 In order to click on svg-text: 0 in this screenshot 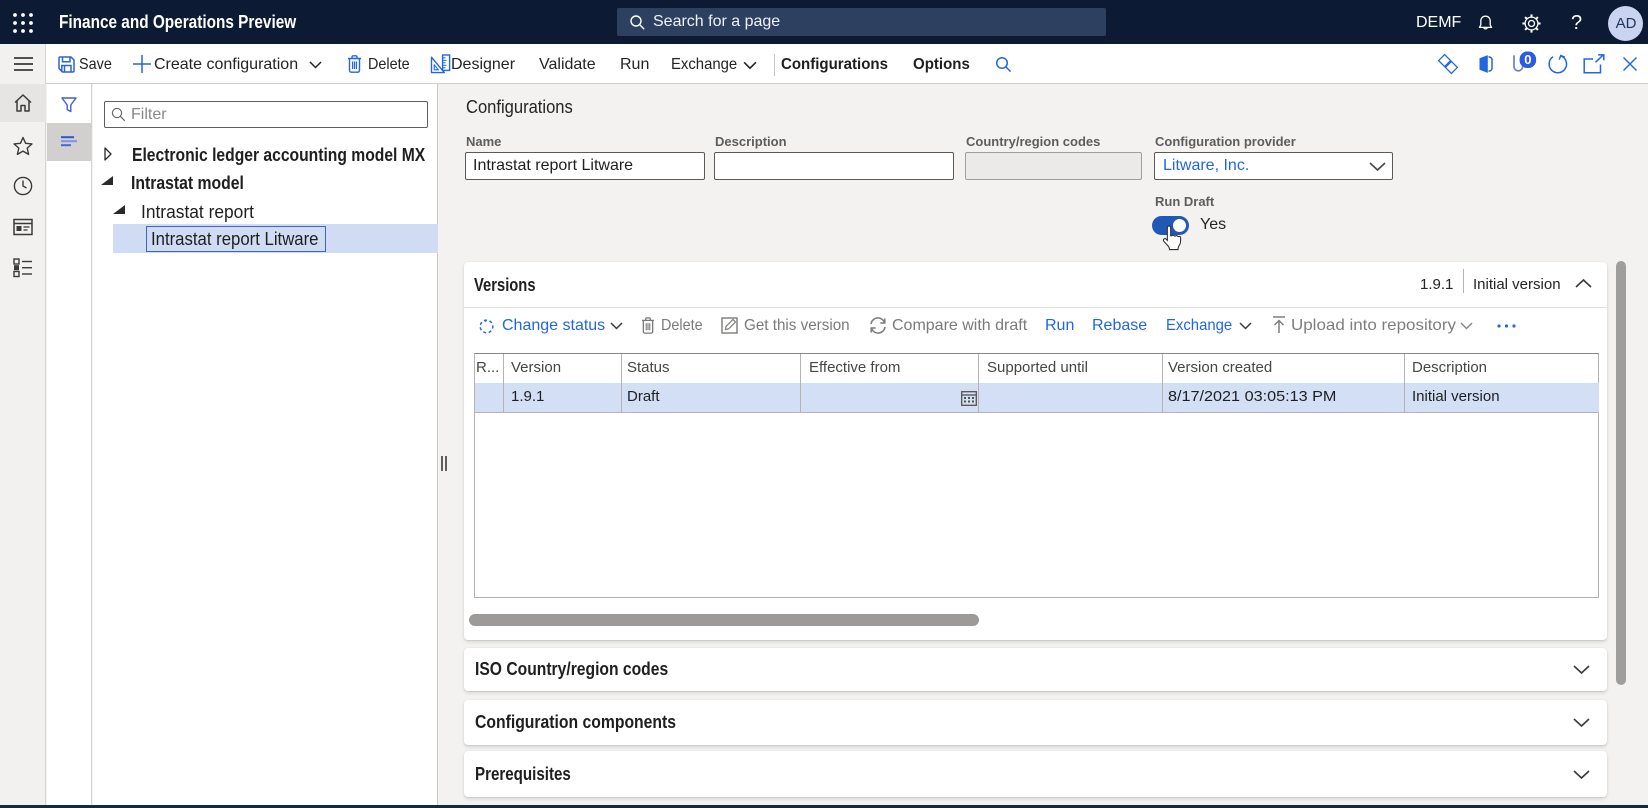, I will do `click(1527, 59)`.